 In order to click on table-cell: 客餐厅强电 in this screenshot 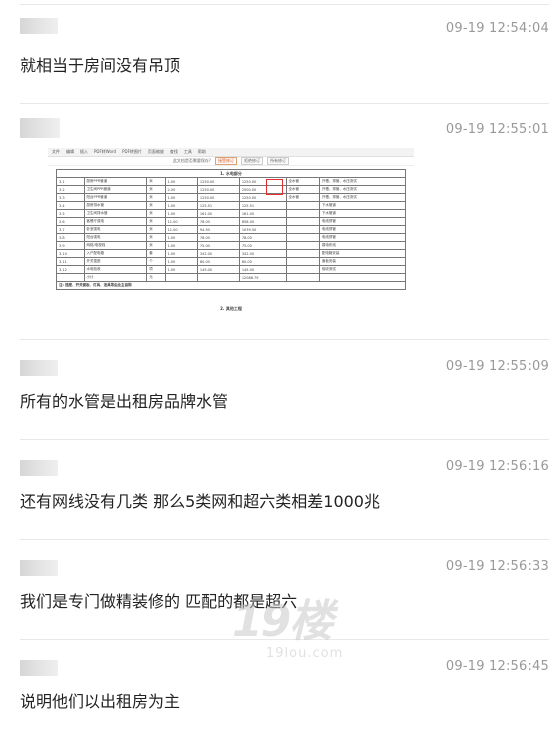, I will do `click(115, 221)`.